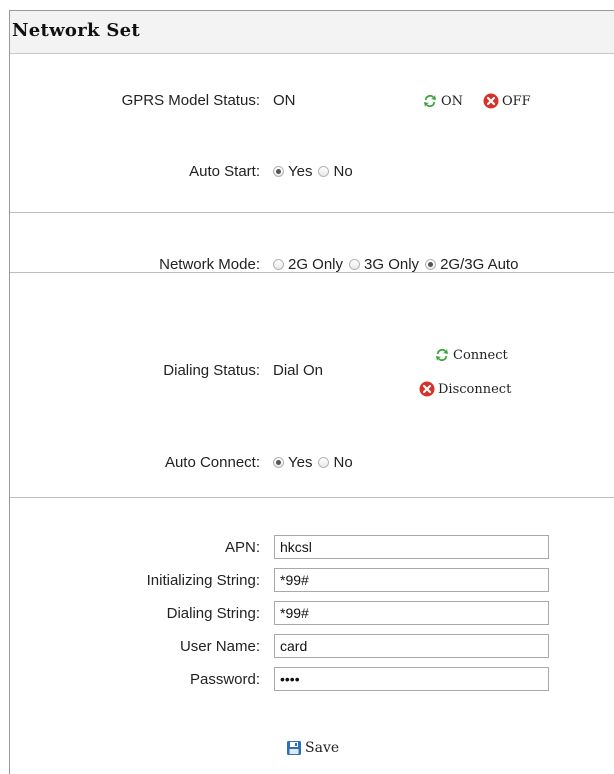  I want to click on connect-button: Connect, so click(471, 355).